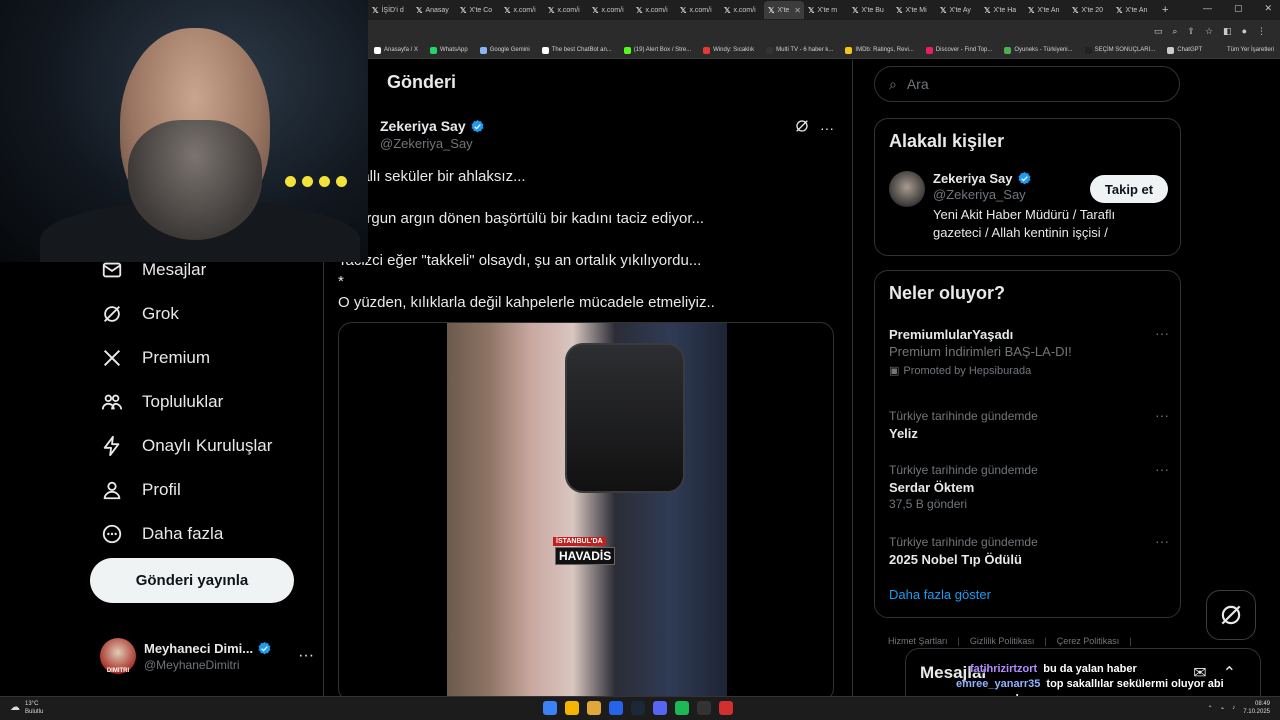  I want to click on bookmark-item: Anasayfa / X, so click(396, 50).